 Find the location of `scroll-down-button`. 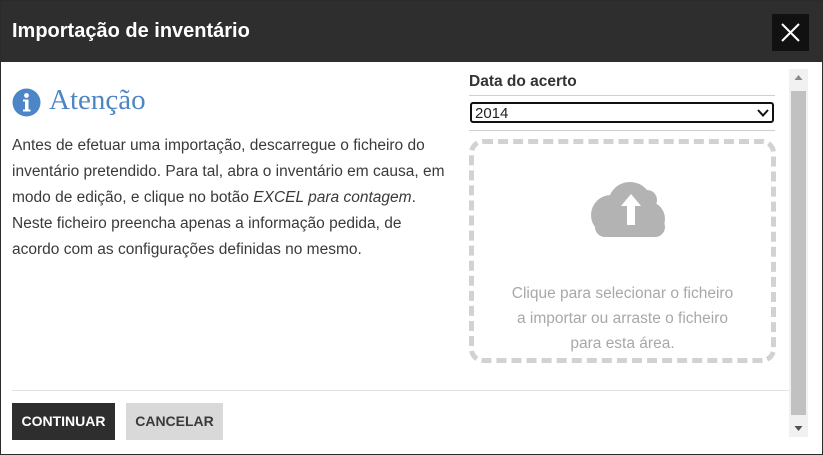

scroll-down-button is located at coordinates (798, 428).